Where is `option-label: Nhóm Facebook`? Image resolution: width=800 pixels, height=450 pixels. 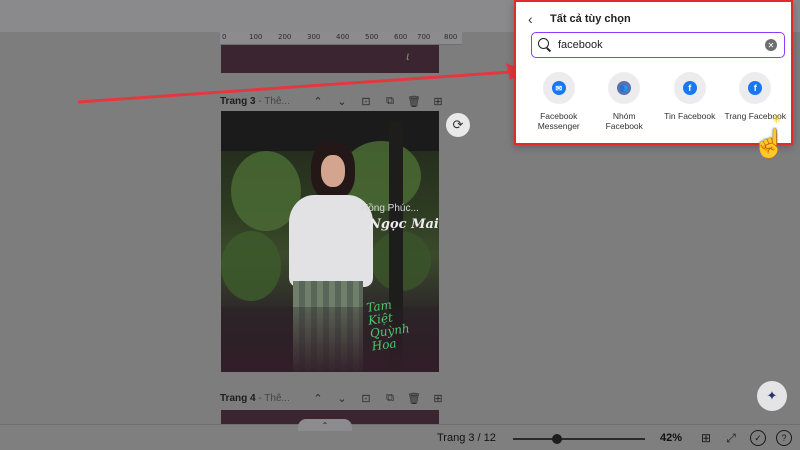
option-label: Nhóm Facebook is located at coordinates (624, 121).